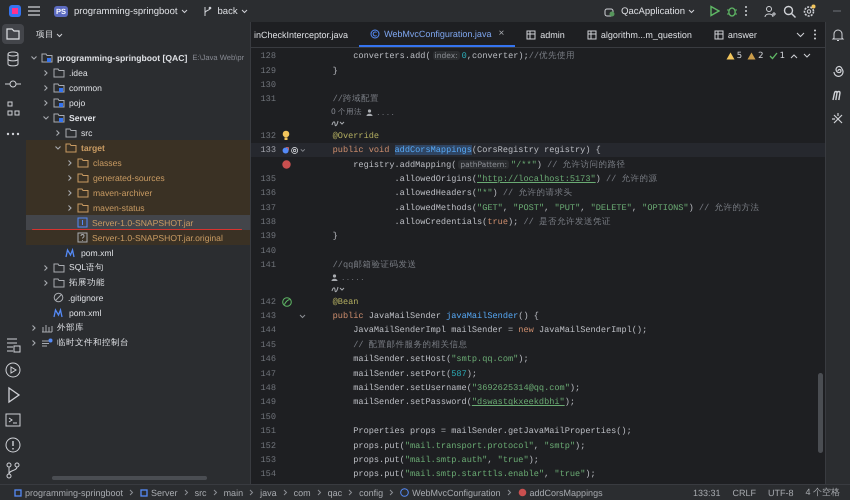 This screenshot has height=500, width=850. I want to click on spiral-icon, so click(838, 71).